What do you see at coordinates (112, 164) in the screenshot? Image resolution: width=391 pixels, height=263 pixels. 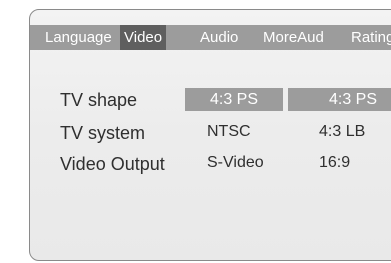 I see `setting-label-video-output: Video Output` at bounding box center [112, 164].